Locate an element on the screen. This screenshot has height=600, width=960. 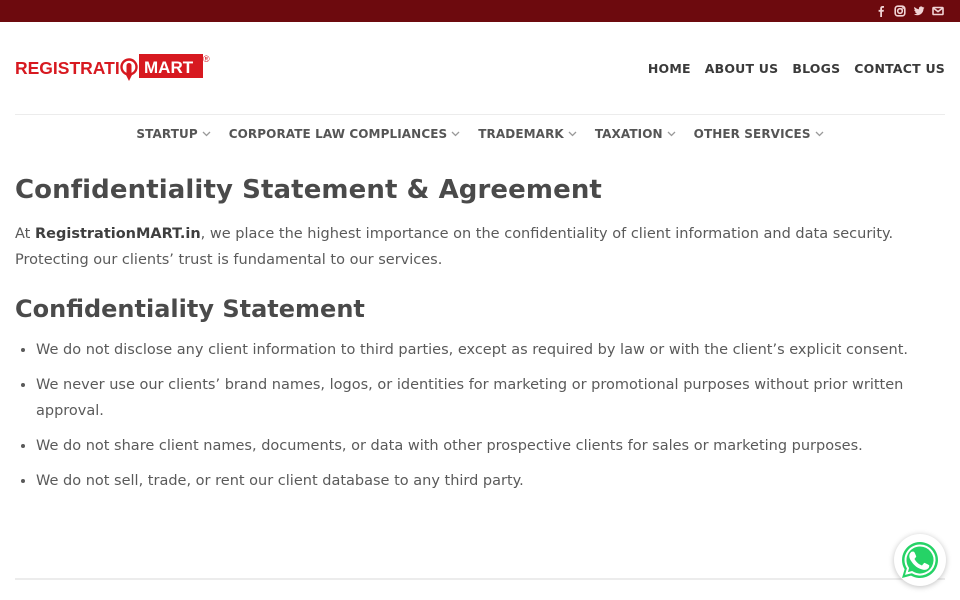
whatsapp-icon is located at coordinates (920, 560).